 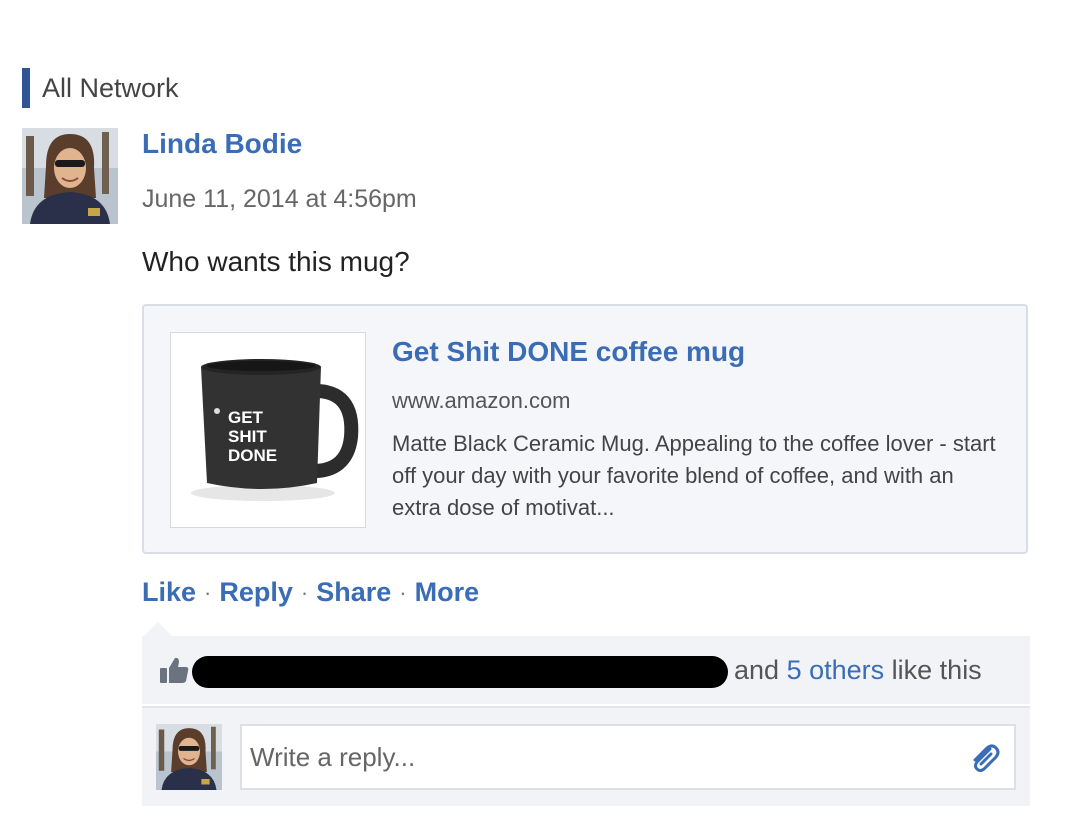 What do you see at coordinates (628, 757) in the screenshot?
I see `reply-input` at bounding box center [628, 757].